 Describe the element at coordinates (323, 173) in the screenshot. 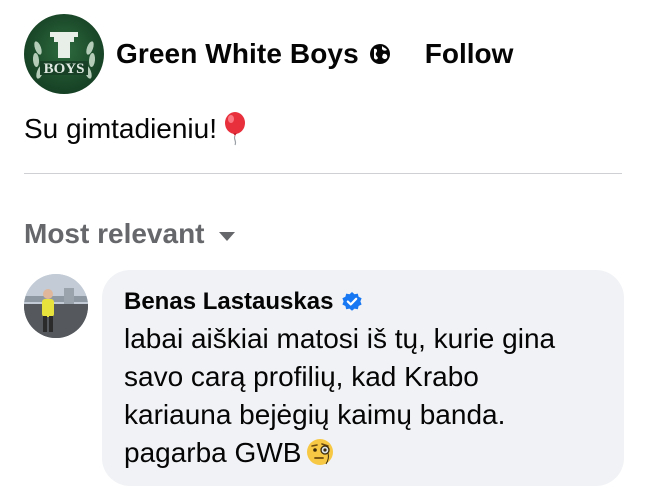

I see `divider` at that location.